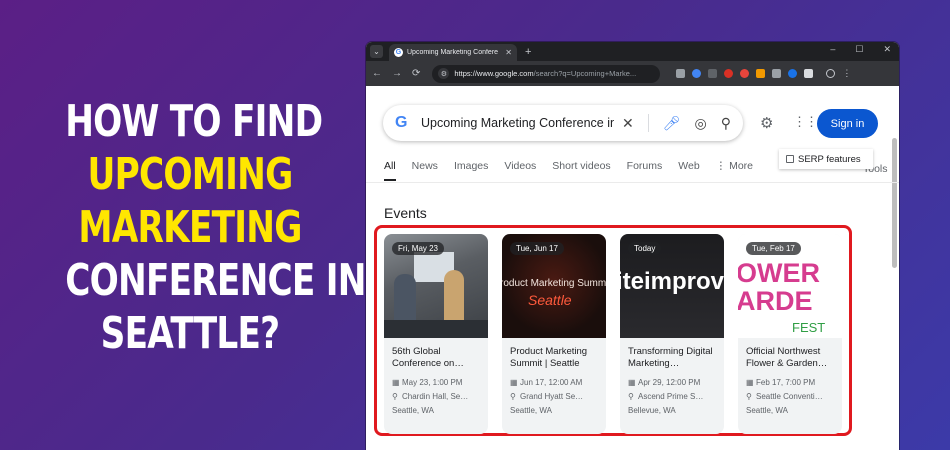 The height and width of the screenshot is (450, 950). Describe the element at coordinates (405, 213) in the screenshot. I see `events-heading: Events` at that location.